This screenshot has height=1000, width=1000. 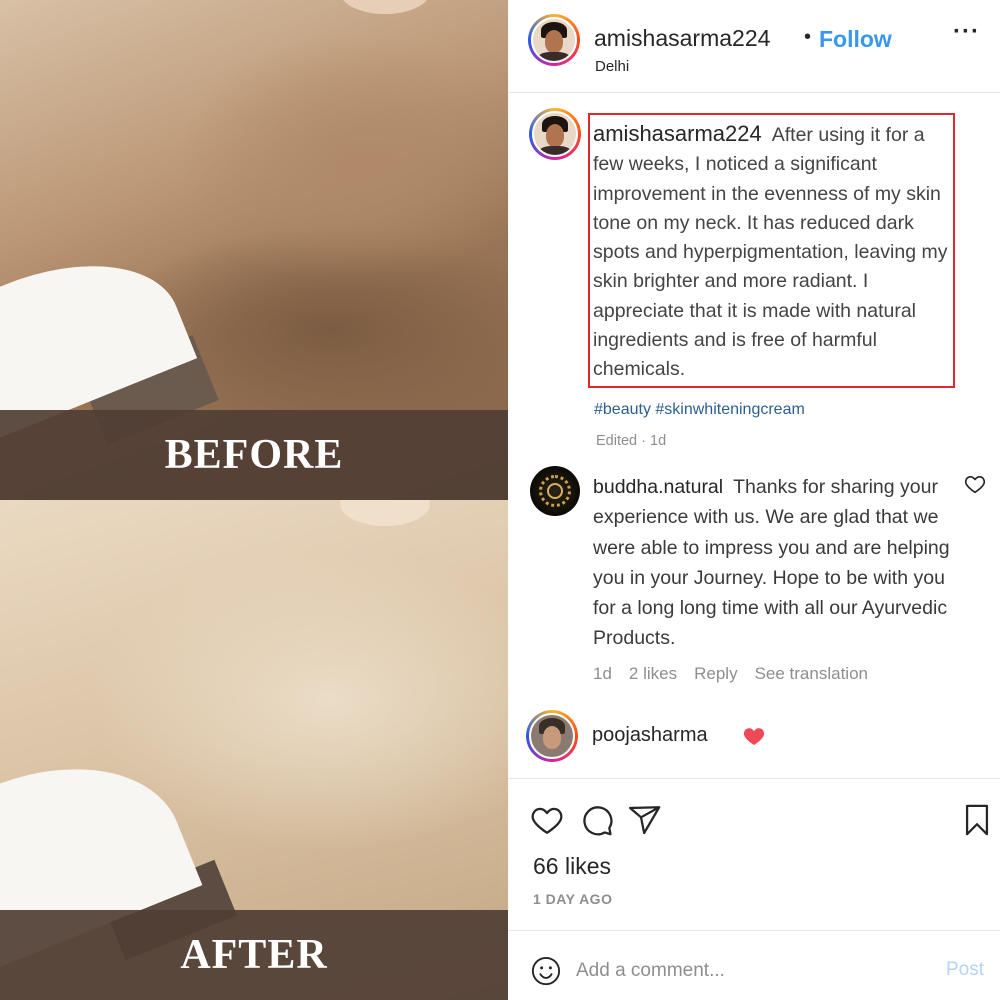 What do you see at coordinates (699, 410) in the screenshot?
I see `hashtags: #beauty #skinwhiteningcream` at bounding box center [699, 410].